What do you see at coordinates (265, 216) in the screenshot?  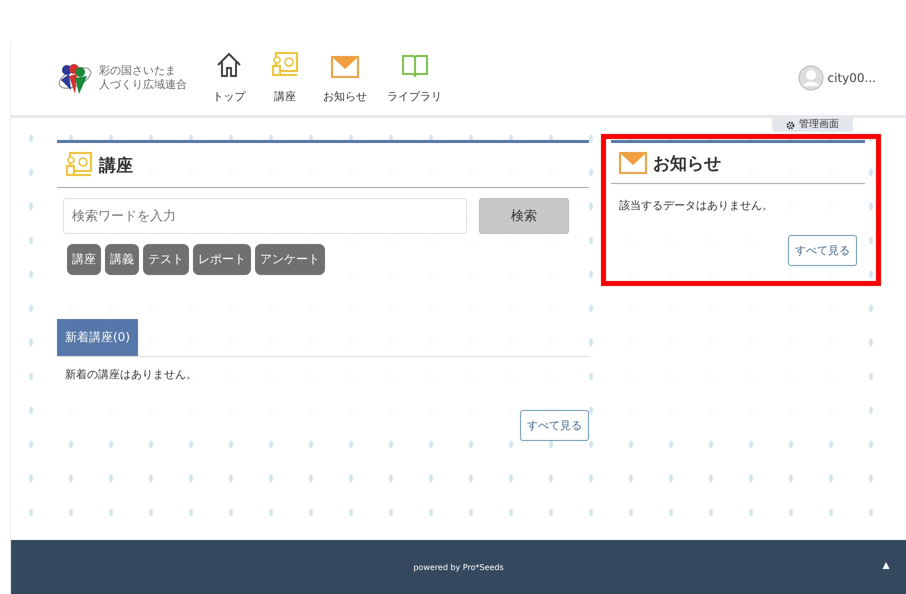 I see `search-field: 検索ワードを入力` at bounding box center [265, 216].